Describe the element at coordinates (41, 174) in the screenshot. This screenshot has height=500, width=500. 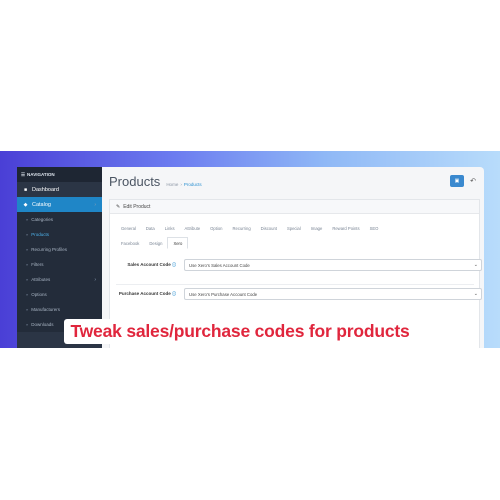
I see `nav-header-label: NAVIGATION` at that location.